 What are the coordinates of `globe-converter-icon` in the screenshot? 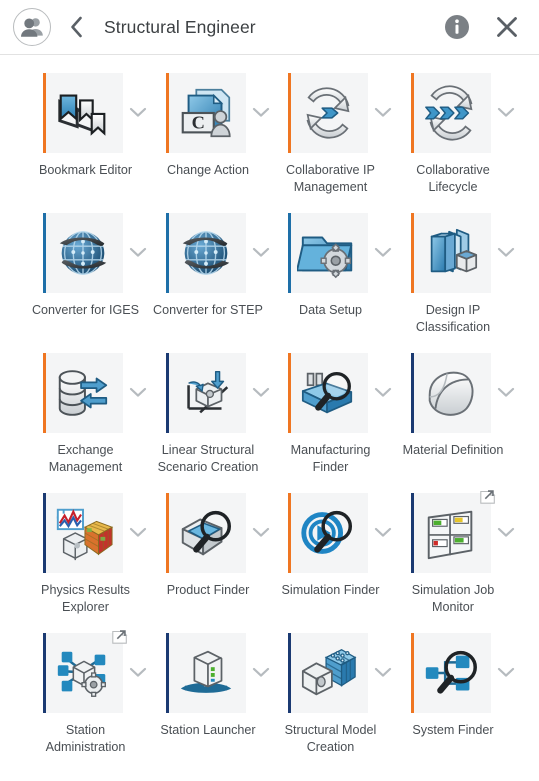 It's located at (206, 253).